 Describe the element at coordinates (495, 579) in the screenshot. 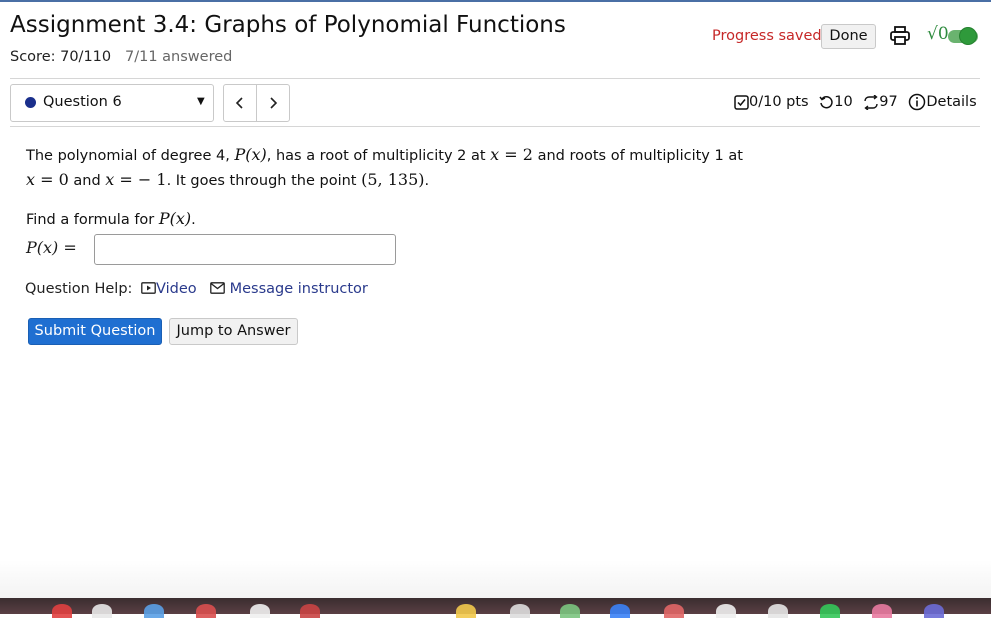

I see `page-bottom-shade` at that location.